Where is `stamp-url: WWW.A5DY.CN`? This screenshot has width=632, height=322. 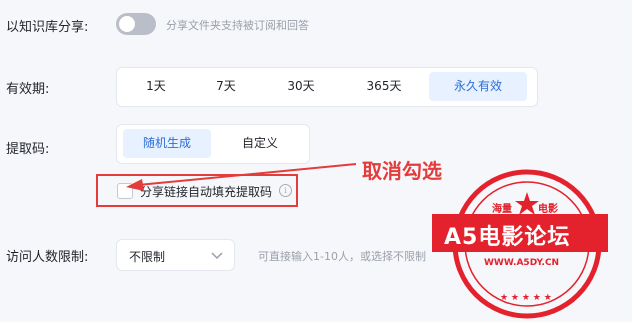
stamp-url: WWW.A5DY.CN is located at coordinates (522, 263).